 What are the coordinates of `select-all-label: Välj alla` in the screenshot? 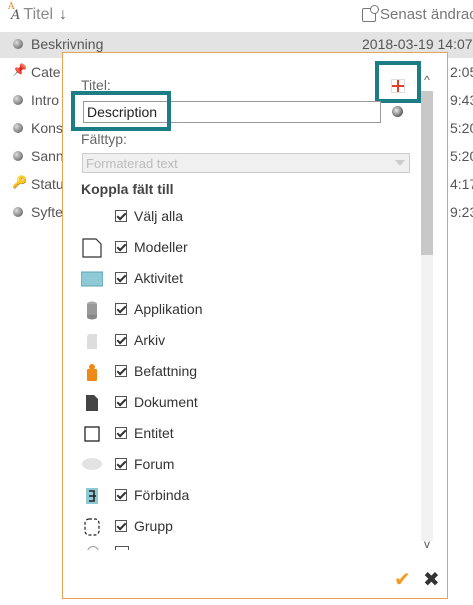 It's located at (159, 216).